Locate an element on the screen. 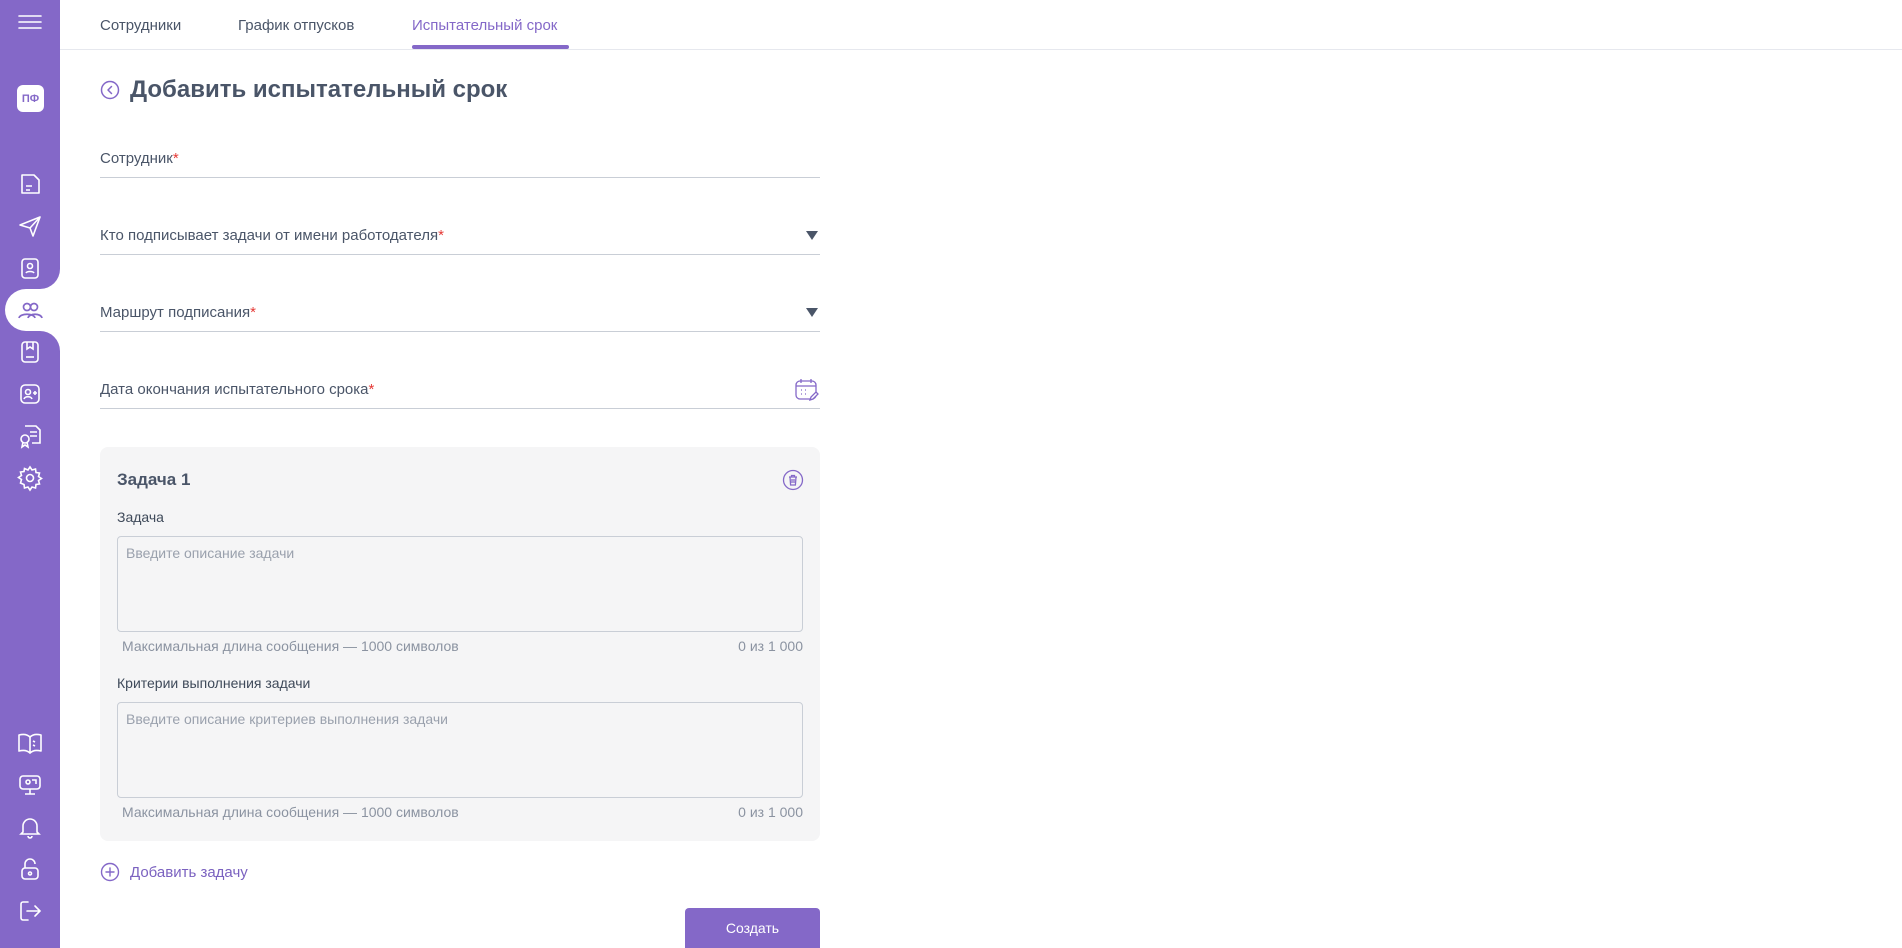 The width and height of the screenshot is (1902, 948). tab-probation: Испытательный срок is located at coordinates (484, 25).